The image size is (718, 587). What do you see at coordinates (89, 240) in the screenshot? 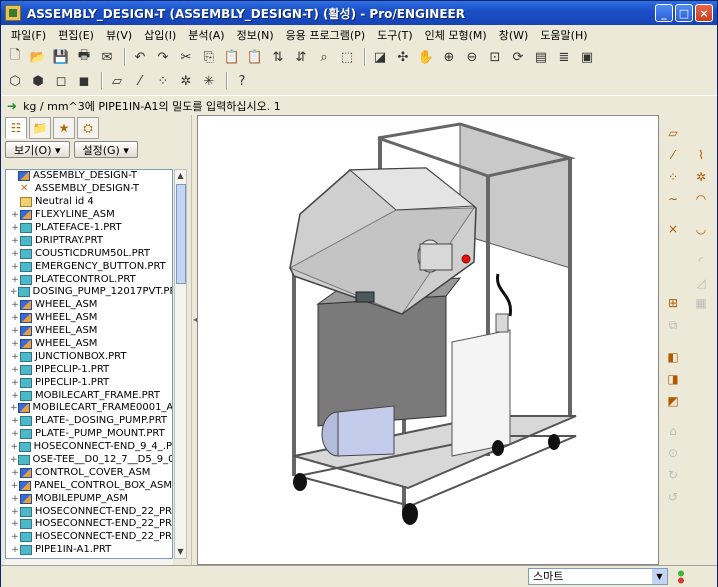
I see `tree-node: + DRIPTRAY.PRT` at bounding box center [89, 240].